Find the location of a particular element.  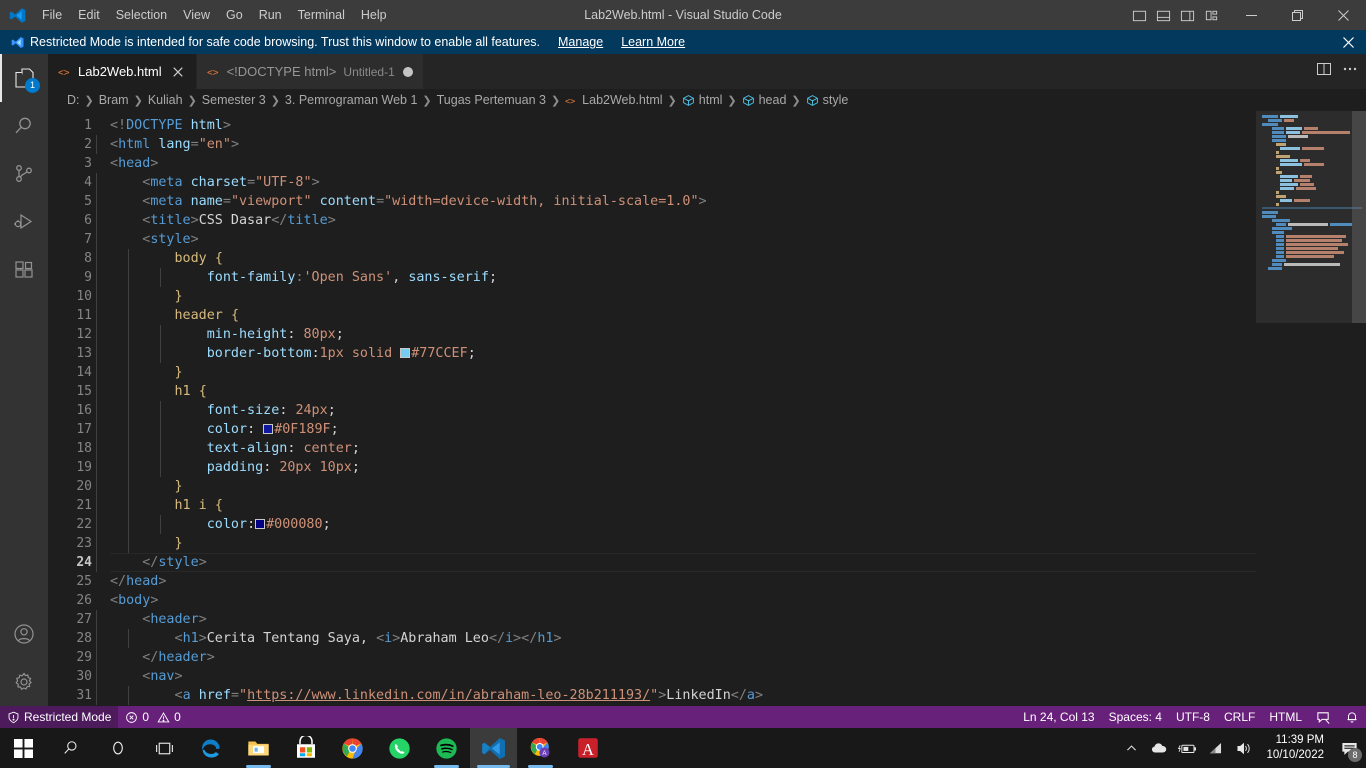

banner-close-icon is located at coordinates (1348, 42).